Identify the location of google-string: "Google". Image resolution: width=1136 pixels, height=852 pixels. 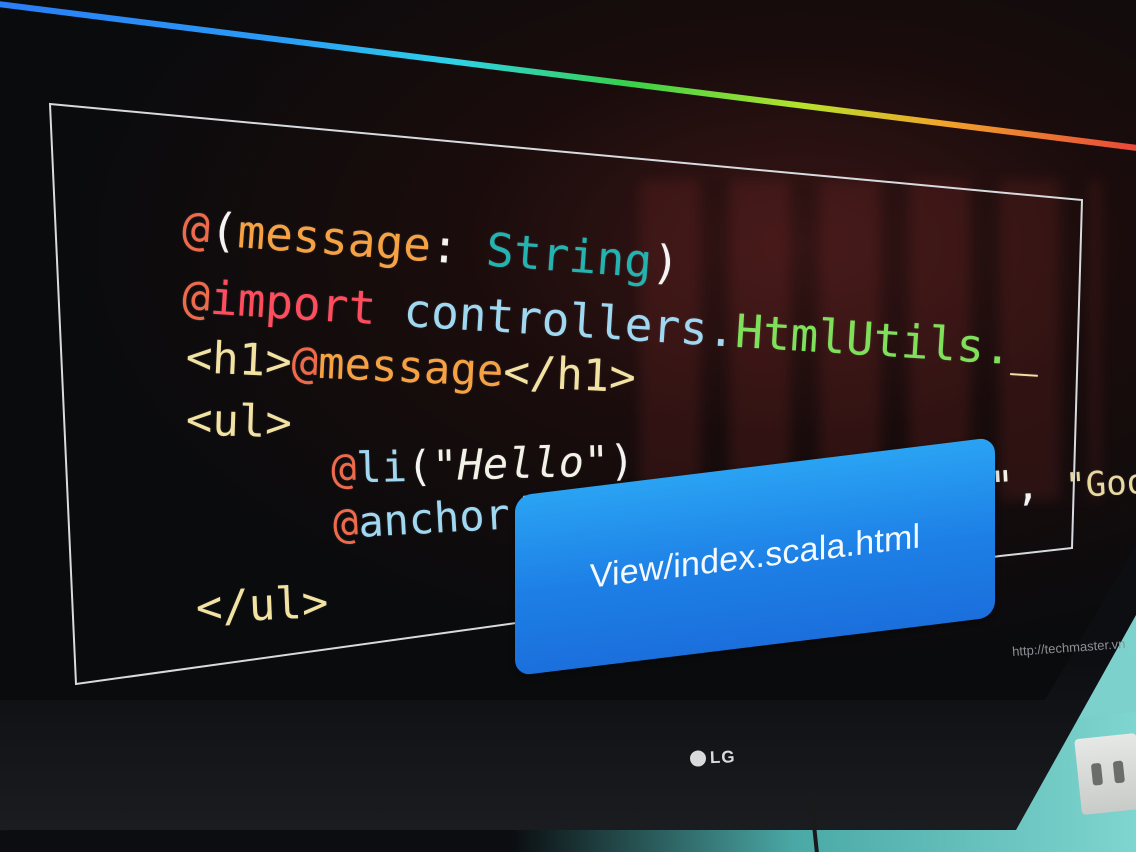
(1100, 482).